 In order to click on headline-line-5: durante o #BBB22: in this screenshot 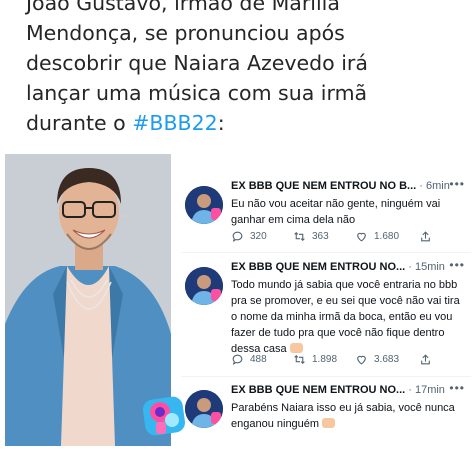, I will do `click(246, 123)`.